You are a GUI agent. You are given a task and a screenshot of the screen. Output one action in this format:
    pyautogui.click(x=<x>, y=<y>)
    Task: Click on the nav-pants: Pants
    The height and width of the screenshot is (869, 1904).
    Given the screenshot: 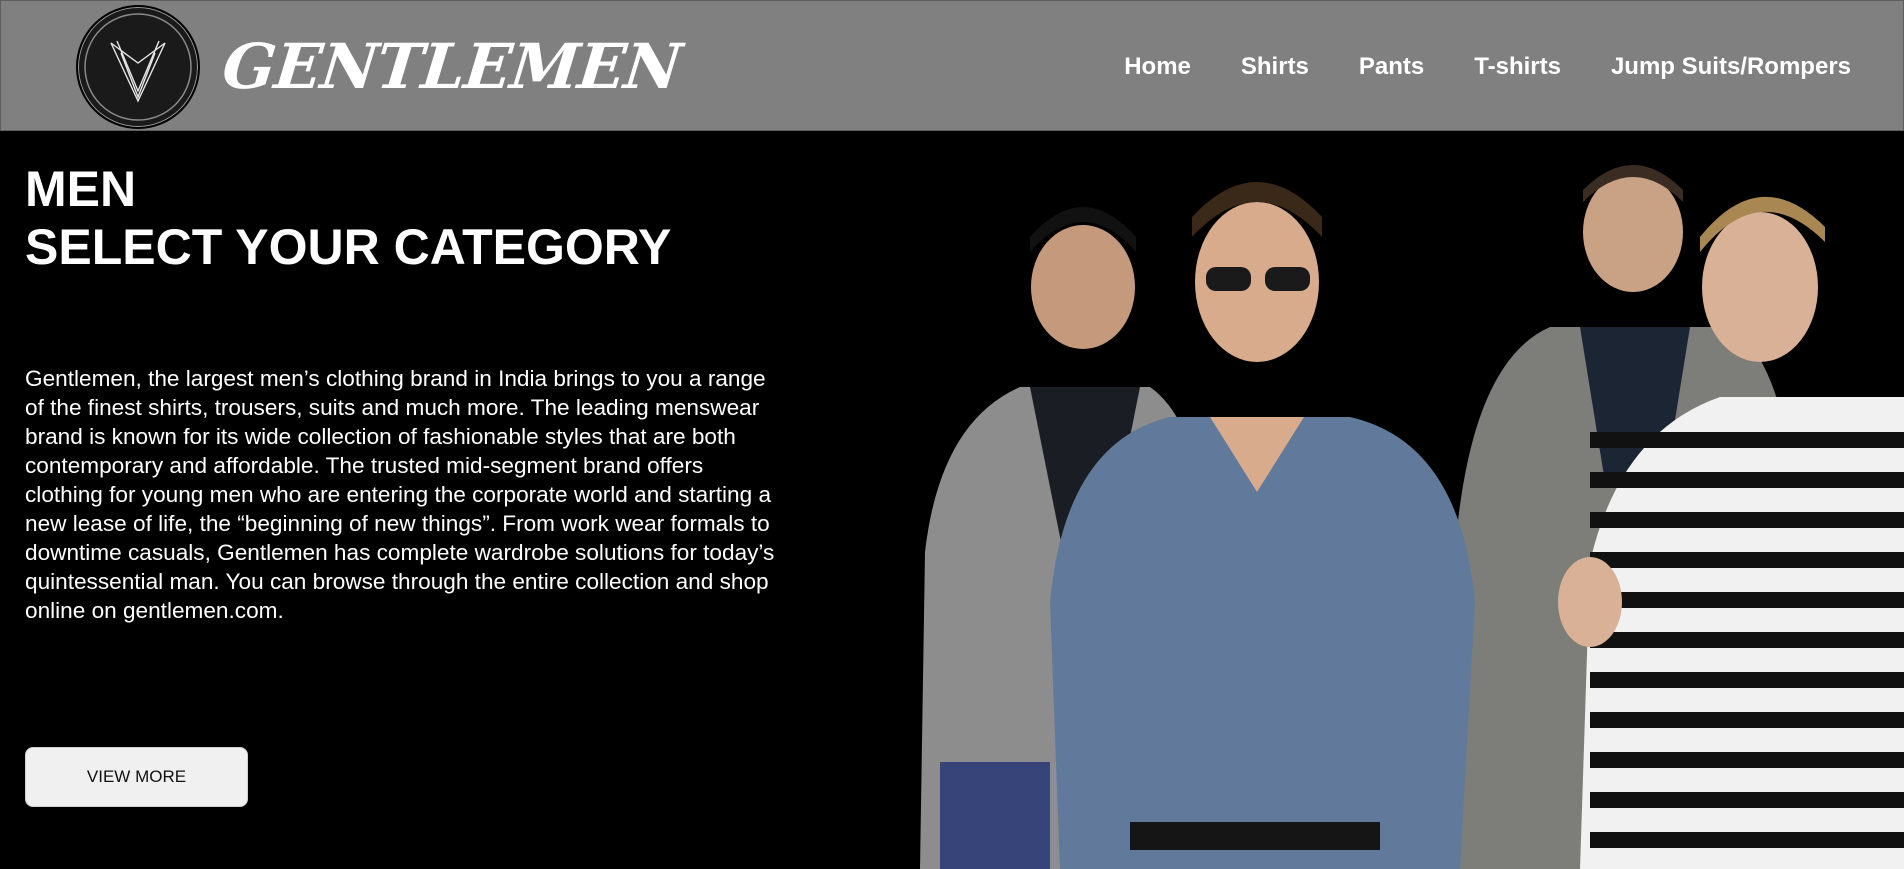 What is the action you would take?
    pyautogui.click(x=1391, y=67)
    